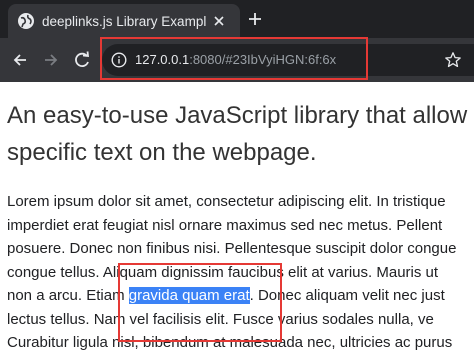 The image size is (474, 363). What do you see at coordinates (162, 152) in the screenshot?
I see `headline-line: specific text on the webpage.` at bounding box center [162, 152].